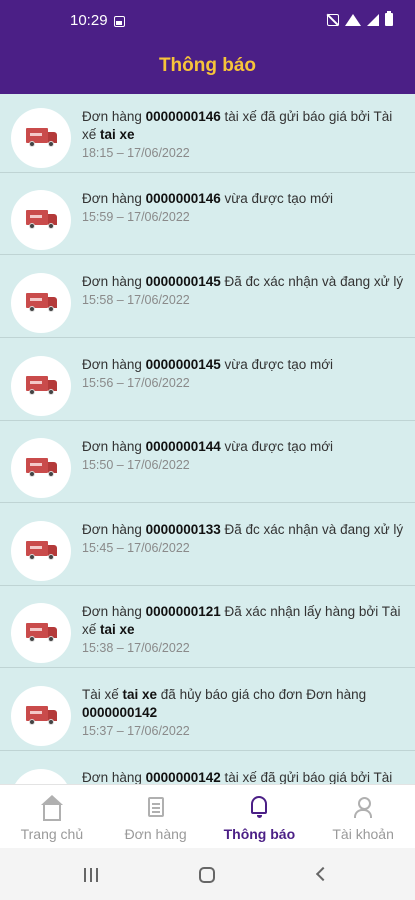 This screenshot has height=900, width=415. Describe the element at coordinates (259, 834) in the screenshot. I see `tab-notifications-label: Thông báo` at that location.